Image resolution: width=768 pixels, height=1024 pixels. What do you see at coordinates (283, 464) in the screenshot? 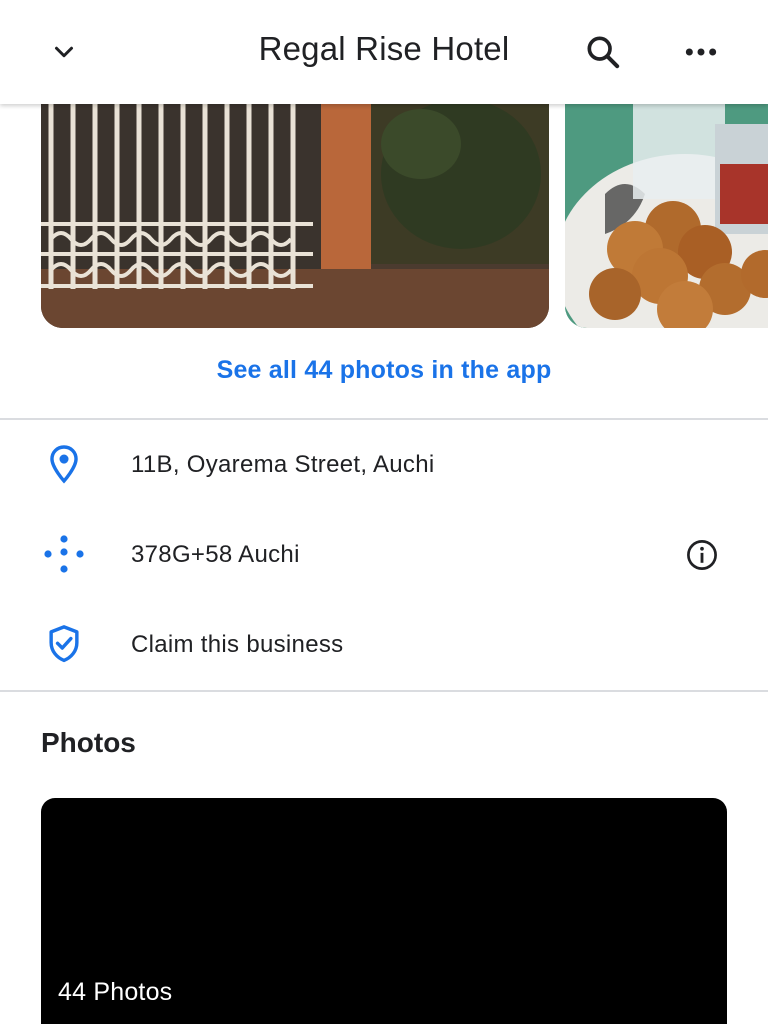
I see `address-text: 11B, Oyarema Street, Auchi` at bounding box center [283, 464].